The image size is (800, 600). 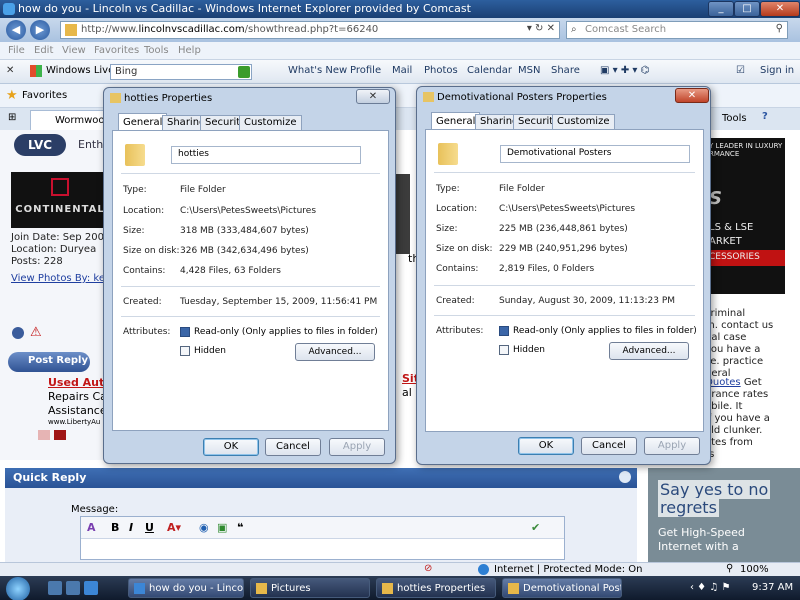 What do you see at coordinates (677, 30) in the screenshot?
I see `search-input: ⌕ Comcast Search ⚲` at bounding box center [677, 30].